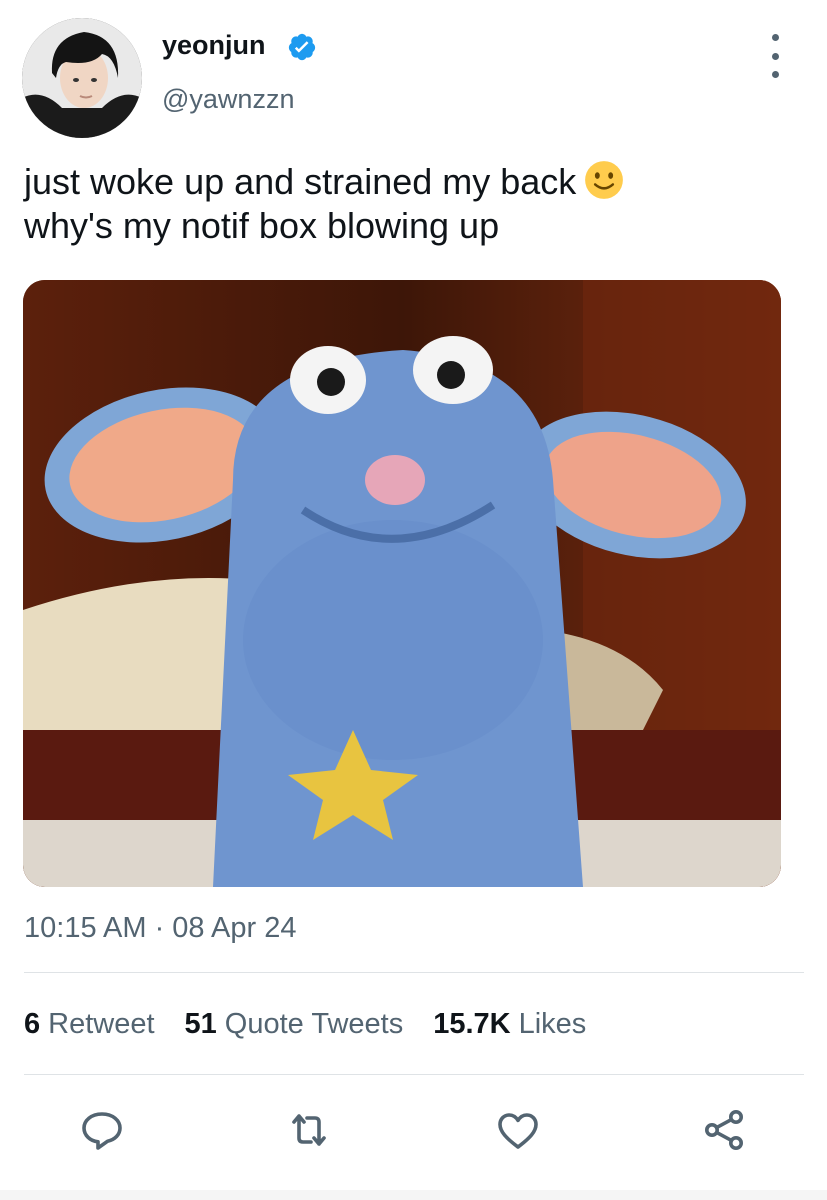 The image size is (827, 1200). I want to click on stat-likes: 15.7K Likes, so click(509, 1024).